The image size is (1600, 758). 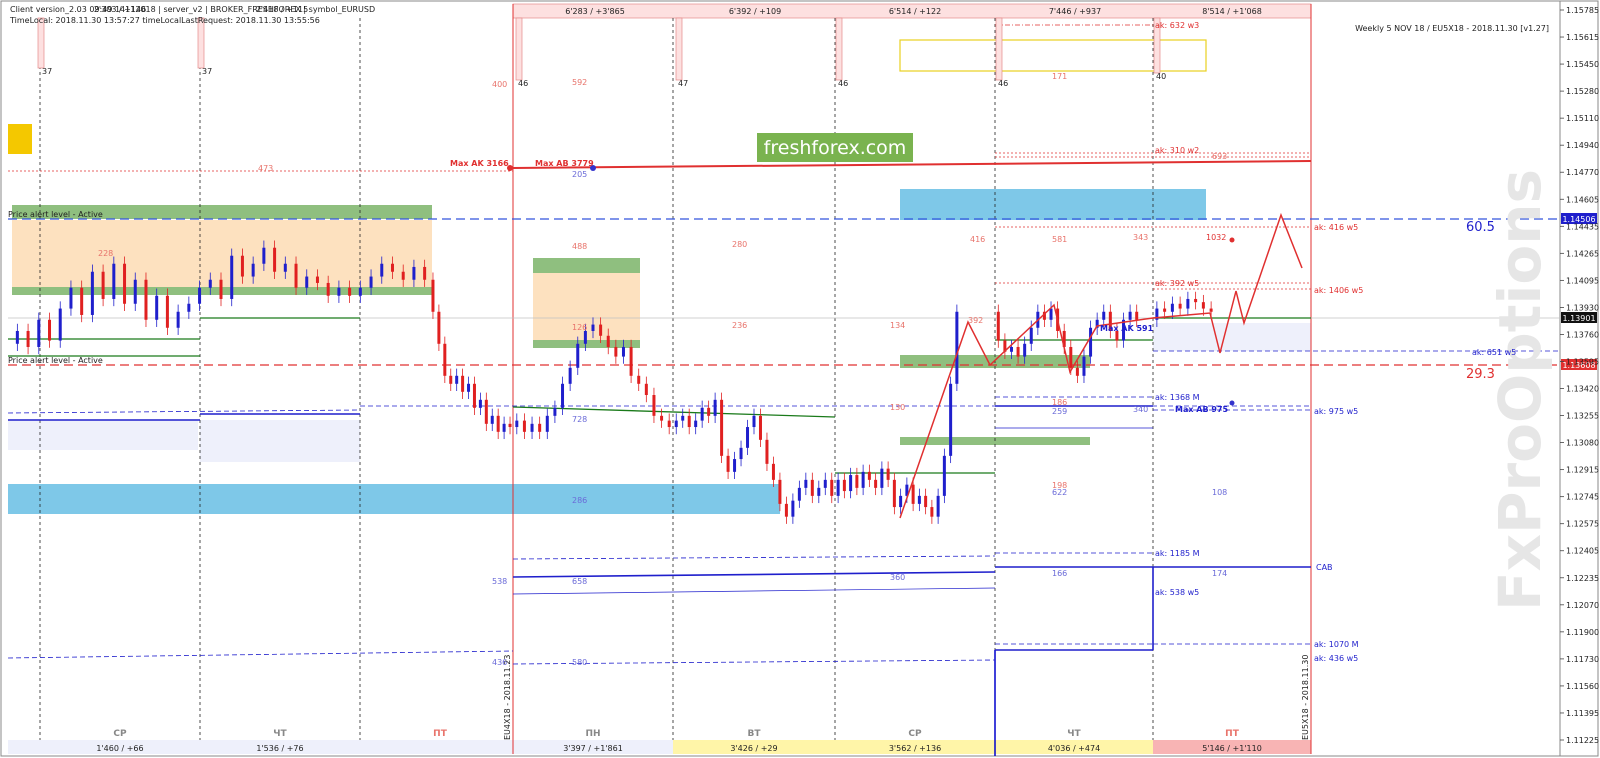 I want to click on price-tick-label: 1.11730, so click(x=1582, y=659).